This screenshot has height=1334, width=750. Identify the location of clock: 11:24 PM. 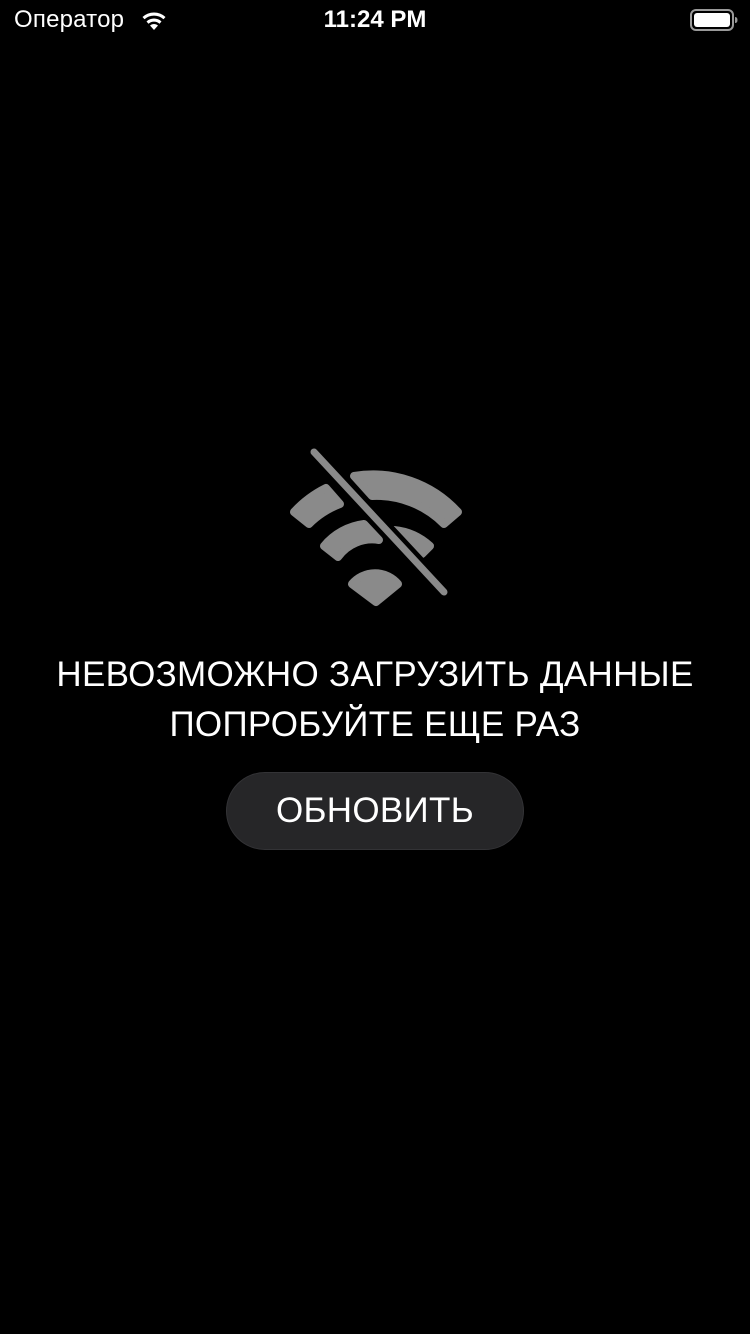
(375, 19).